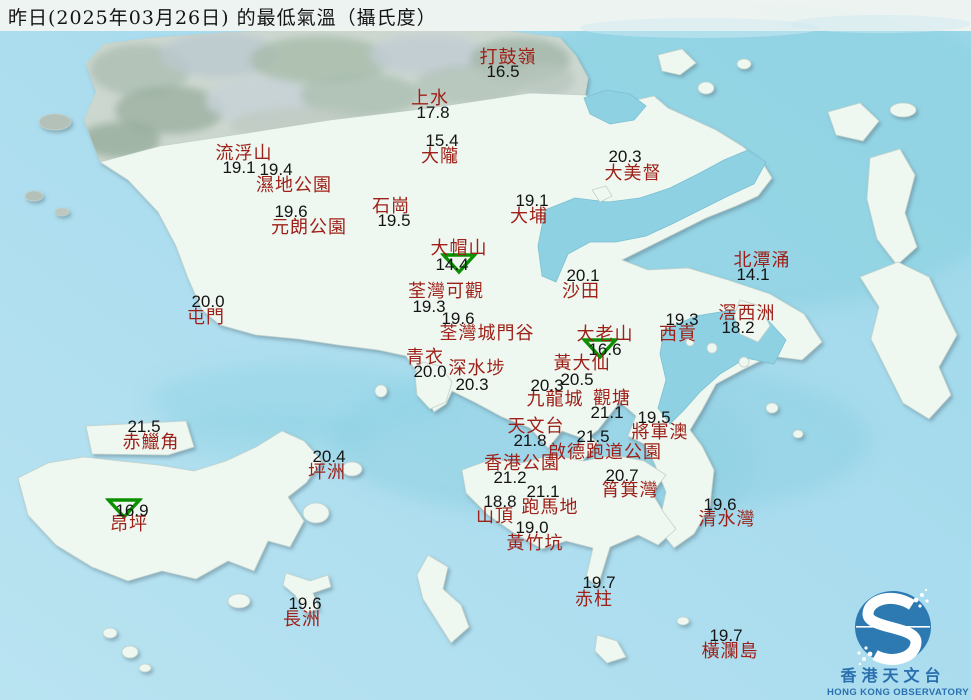 The width and height of the screenshot is (971, 700). What do you see at coordinates (442, 140) in the screenshot?
I see `station-temperature: 15.4` at bounding box center [442, 140].